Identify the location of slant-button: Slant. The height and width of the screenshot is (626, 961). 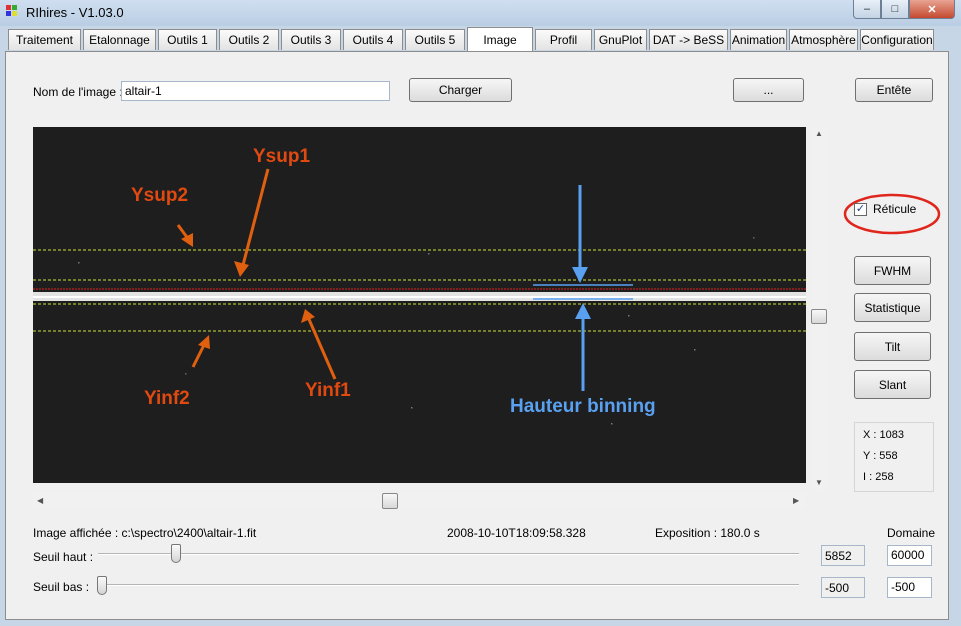
(892, 384).